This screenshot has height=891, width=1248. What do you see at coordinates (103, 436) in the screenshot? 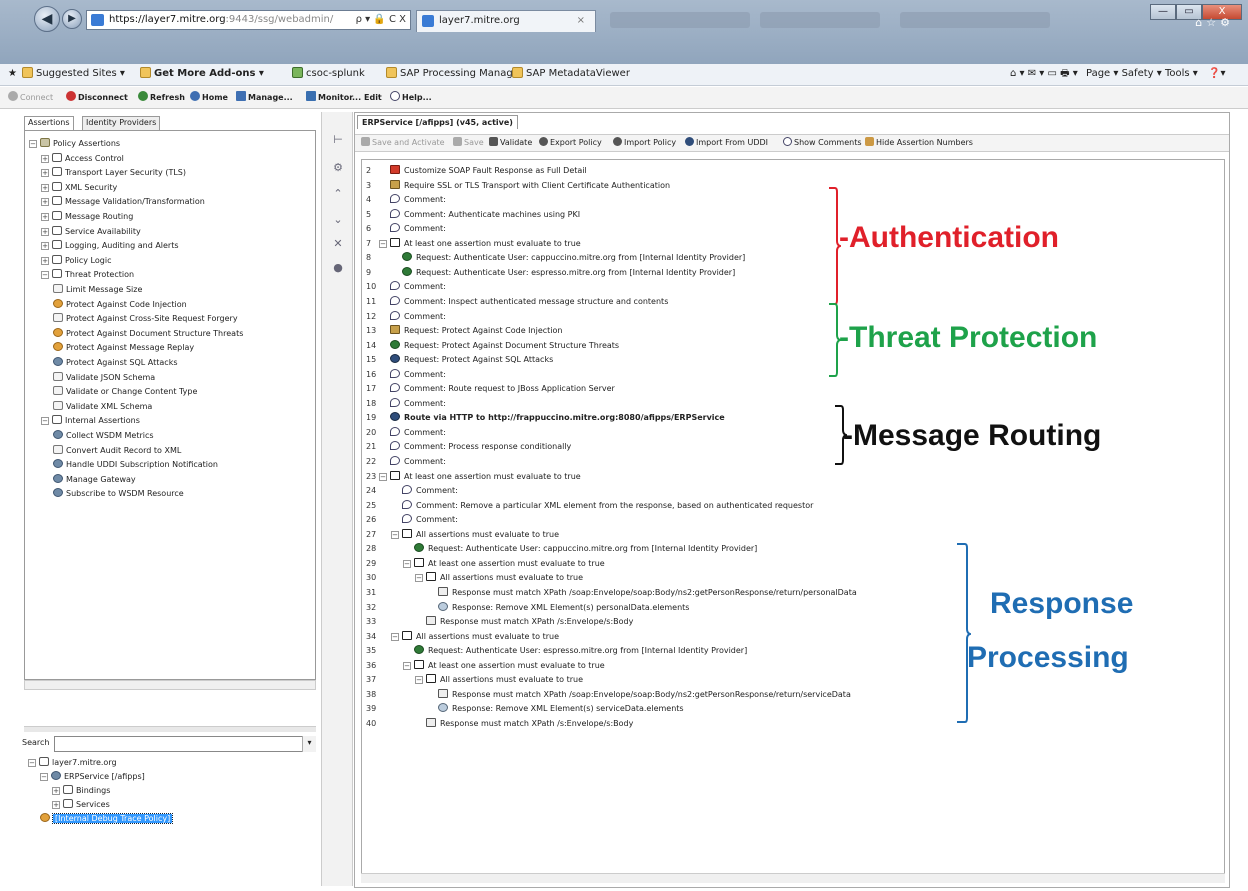
I see `tree-node: Collect WSDM Metrics` at bounding box center [103, 436].